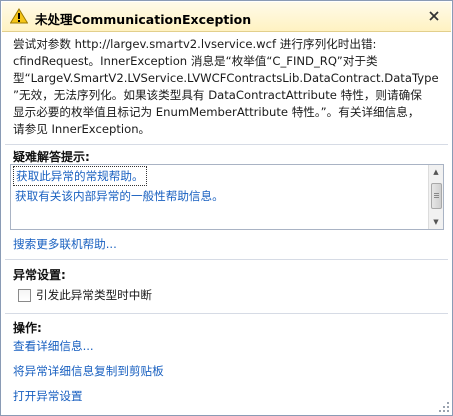 Image resolution: width=453 pixels, height=416 pixels. I want to click on close-icon, so click(434, 16).